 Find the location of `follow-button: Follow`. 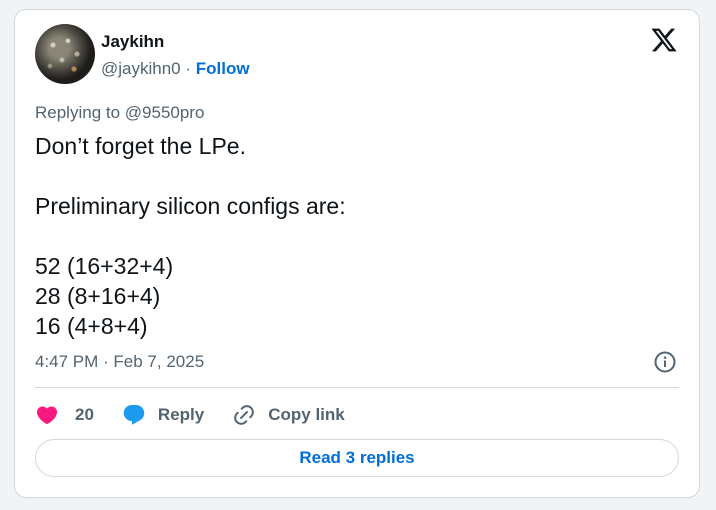

follow-button: Follow is located at coordinates (223, 68).